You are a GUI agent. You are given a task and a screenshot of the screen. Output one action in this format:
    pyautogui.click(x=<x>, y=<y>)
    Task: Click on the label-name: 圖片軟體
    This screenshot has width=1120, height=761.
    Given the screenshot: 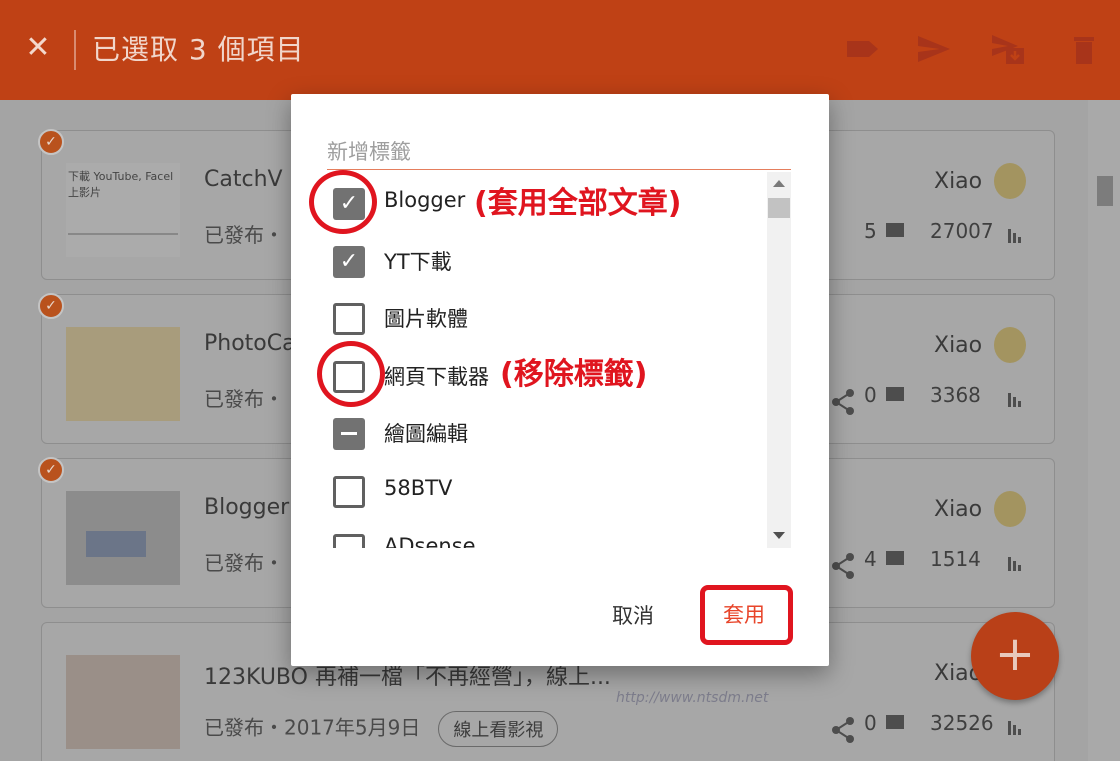 What is the action you would take?
    pyautogui.click(x=426, y=319)
    